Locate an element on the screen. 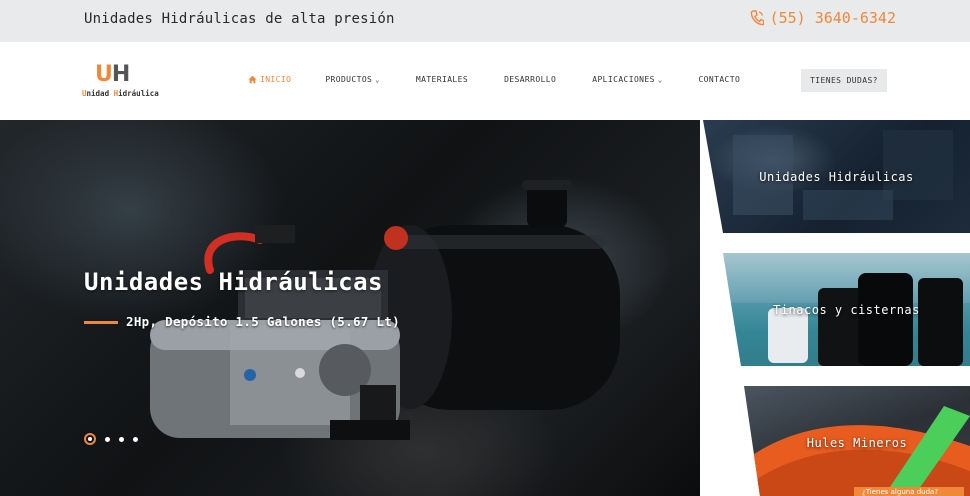 The width and height of the screenshot is (970, 496). site-logo: UH Unidad Hidráulica is located at coordinates (120, 82).